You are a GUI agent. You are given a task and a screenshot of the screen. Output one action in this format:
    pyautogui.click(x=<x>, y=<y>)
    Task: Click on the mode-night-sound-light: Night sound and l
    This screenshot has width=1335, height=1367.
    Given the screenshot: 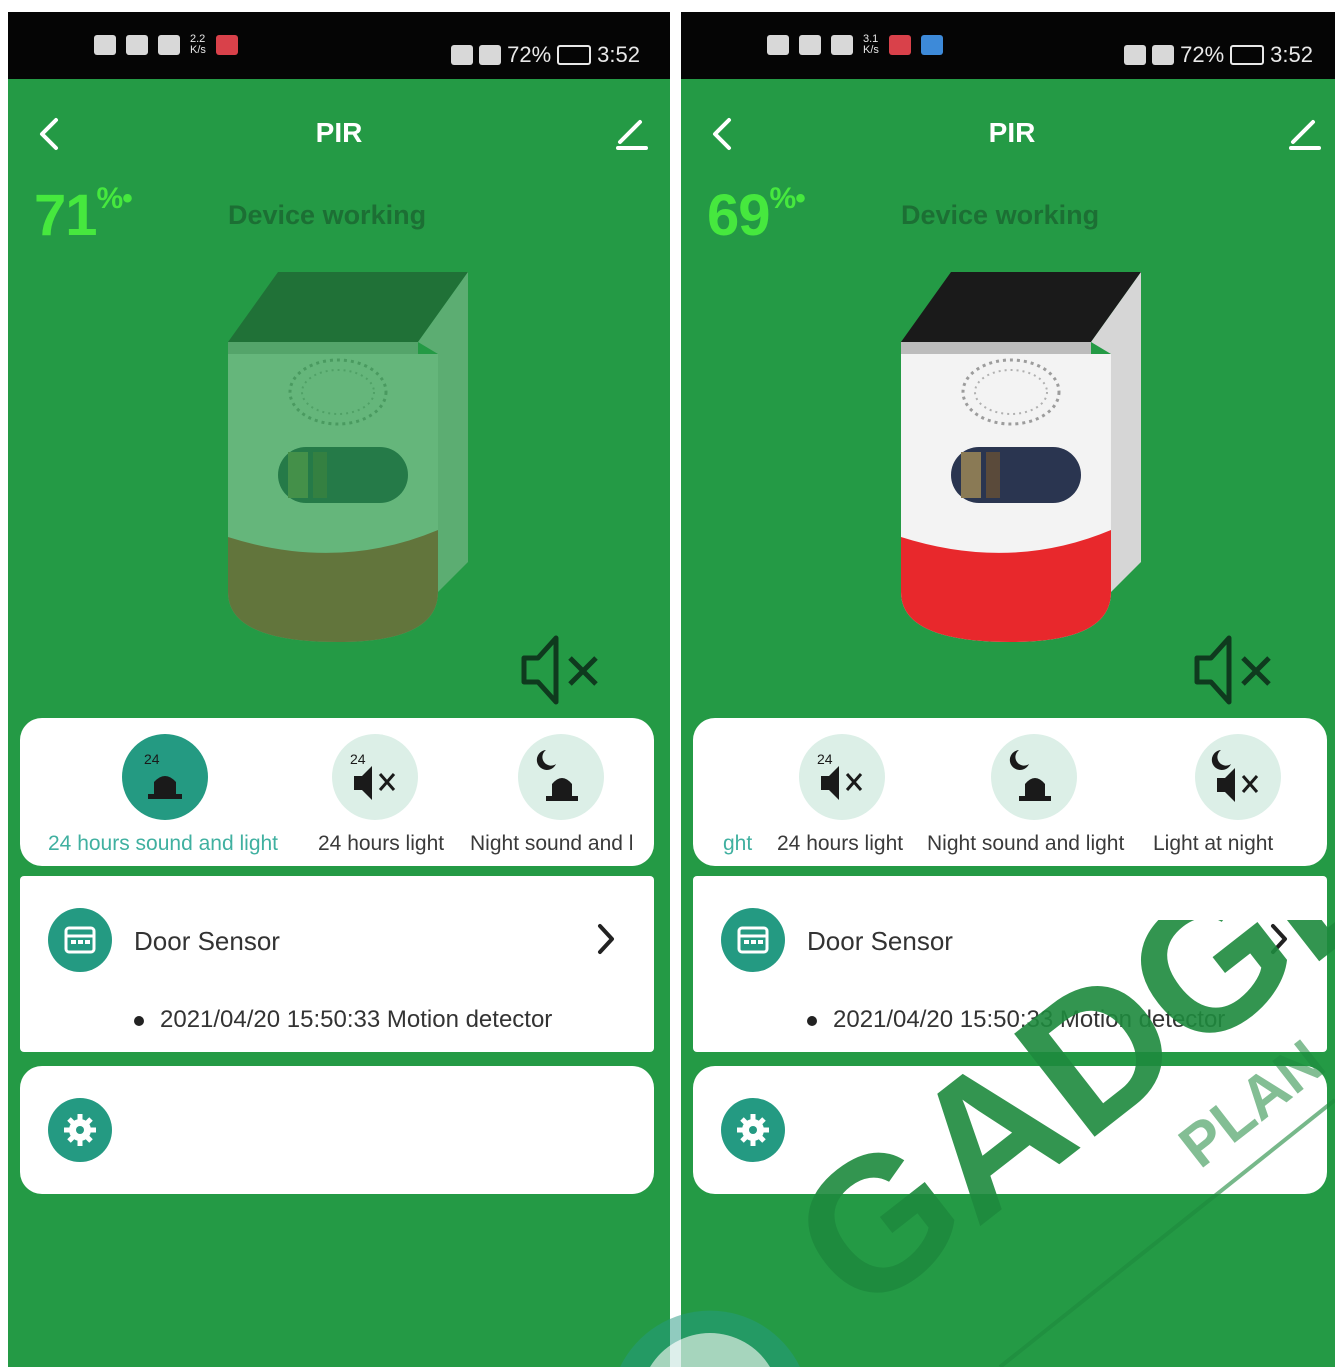 What is the action you would take?
    pyautogui.click(x=562, y=792)
    